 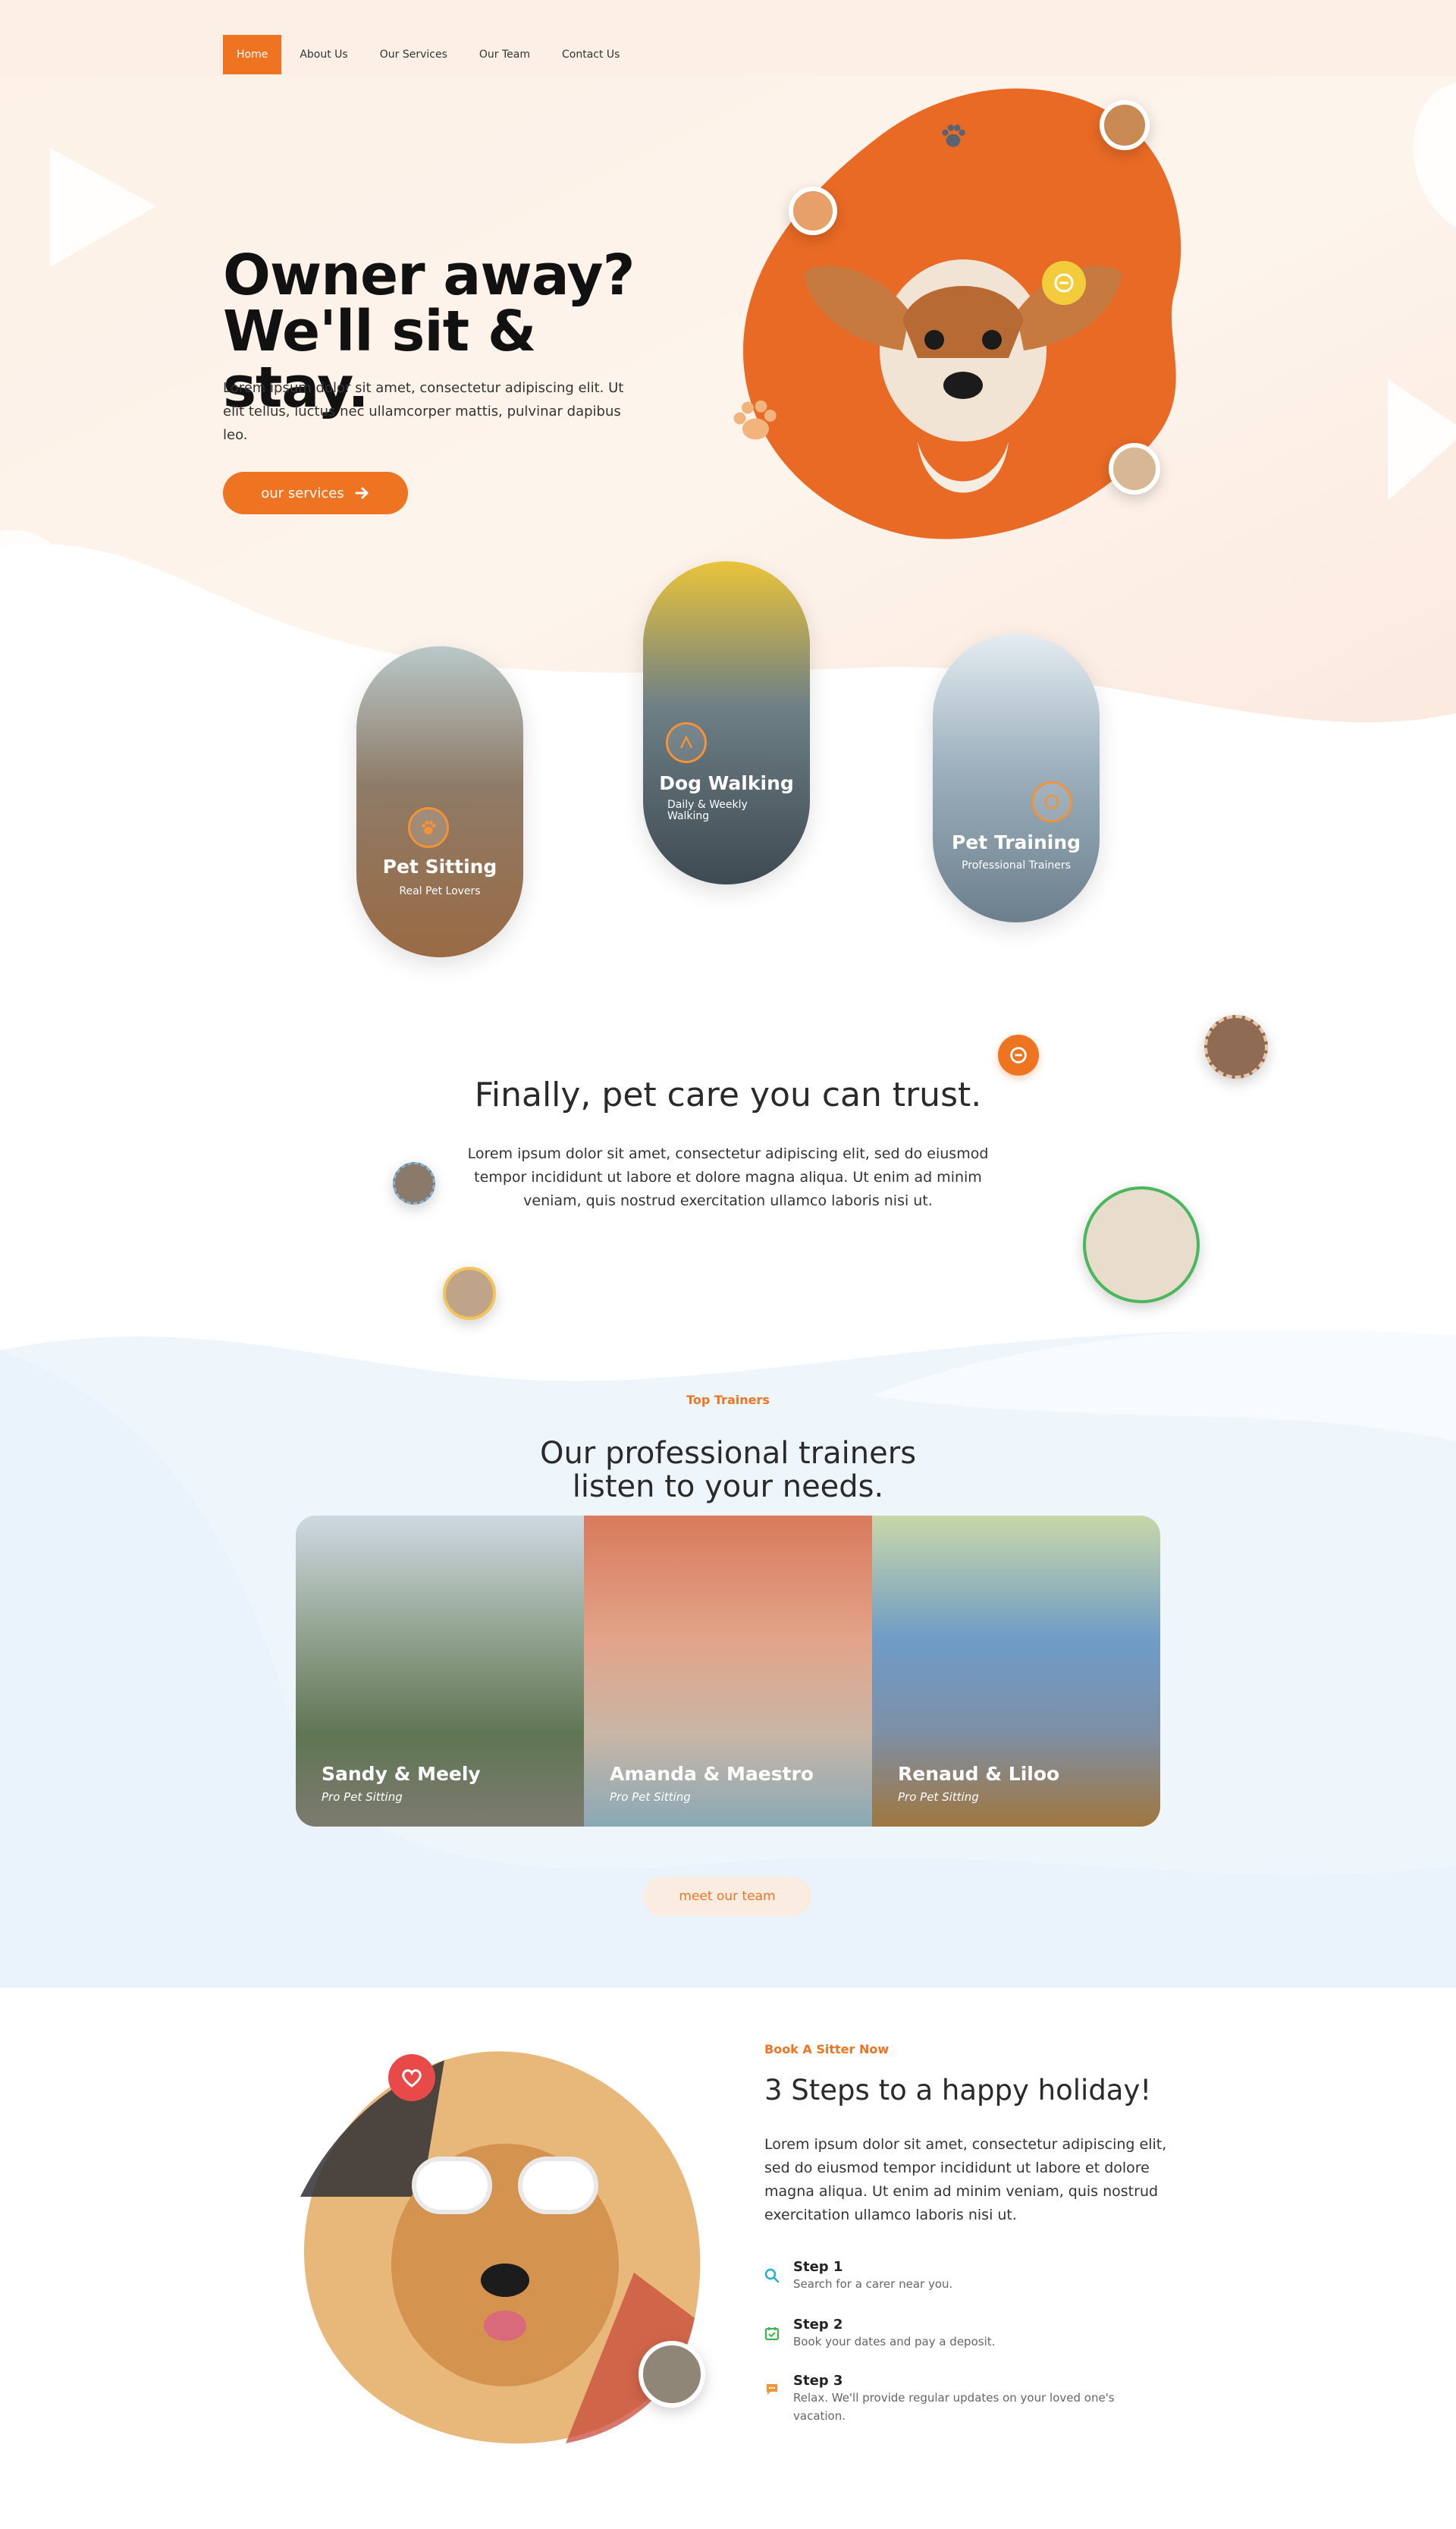 What do you see at coordinates (440, 1671) in the screenshot?
I see `trainer-card-sandy: Sandy & Meely Pro Pet Sitting` at bounding box center [440, 1671].